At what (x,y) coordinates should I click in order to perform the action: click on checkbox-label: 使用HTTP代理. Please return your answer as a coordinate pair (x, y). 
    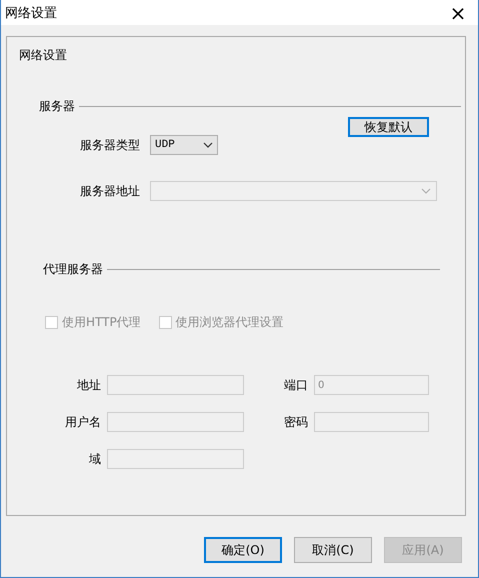
    Looking at the image, I should click on (101, 322).